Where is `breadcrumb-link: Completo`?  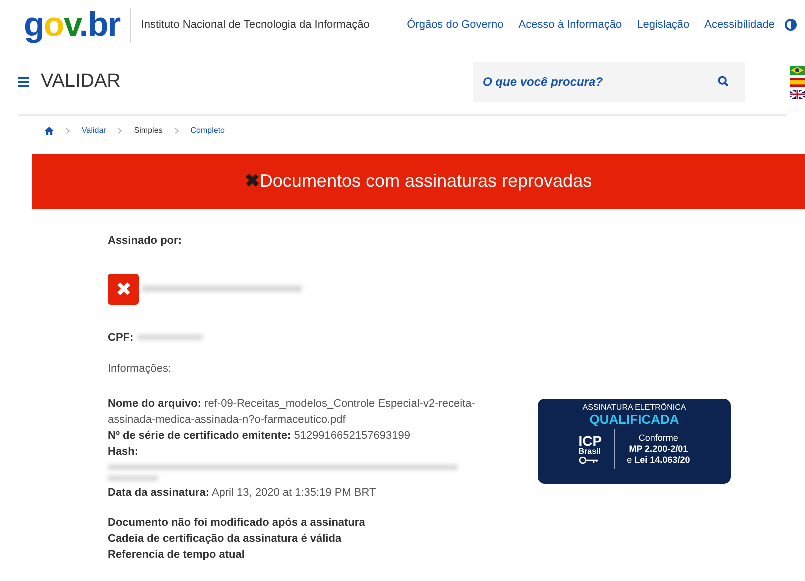
breadcrumb-link: Completo is located at coordinates (208, 131).